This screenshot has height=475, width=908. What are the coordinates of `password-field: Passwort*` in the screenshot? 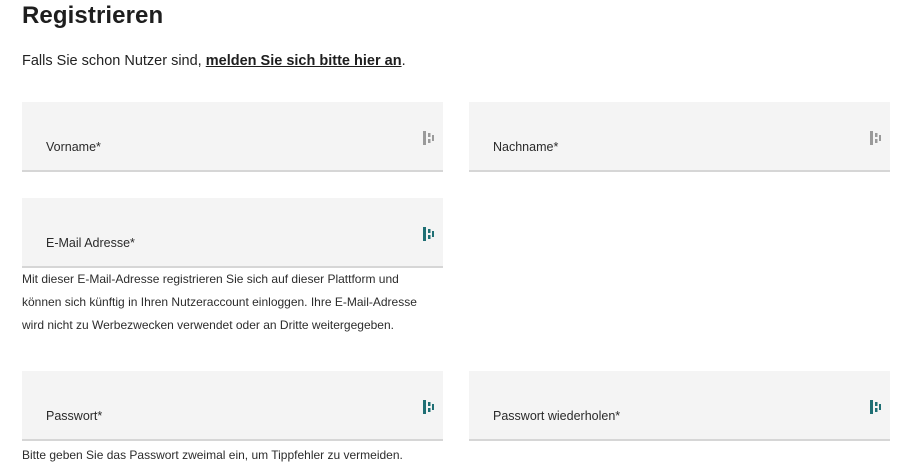 It's located at (232, 406).